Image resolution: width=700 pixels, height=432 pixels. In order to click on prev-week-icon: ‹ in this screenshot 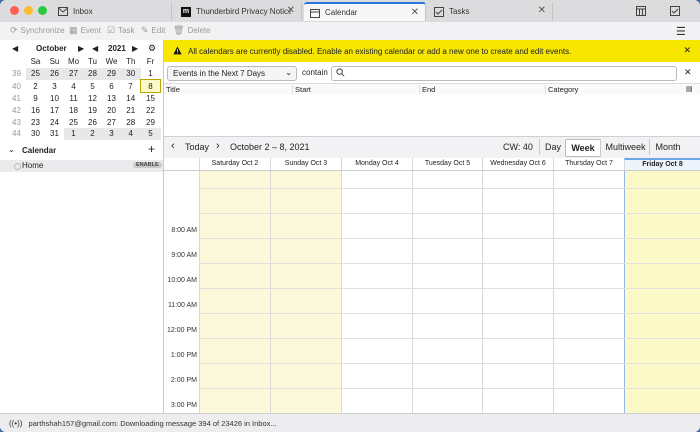, I will do `click(173, 146)`.